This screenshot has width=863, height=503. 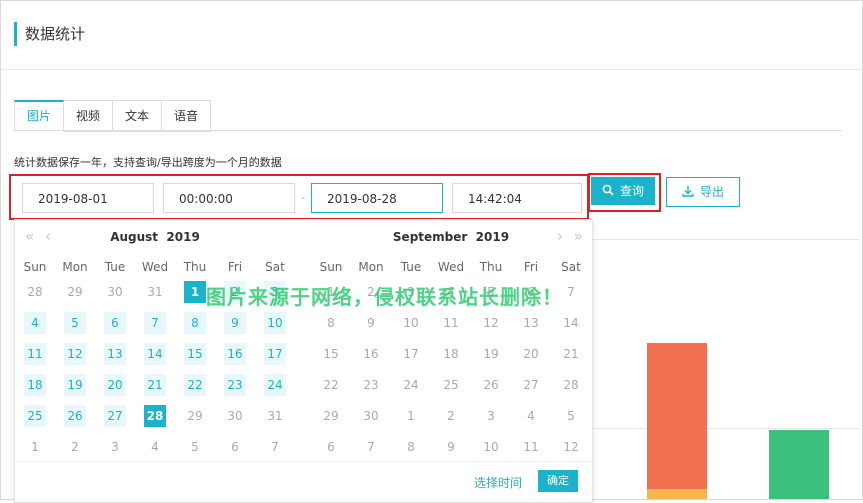 I want to click on export-button: 导出, so click(x=703, y=192).